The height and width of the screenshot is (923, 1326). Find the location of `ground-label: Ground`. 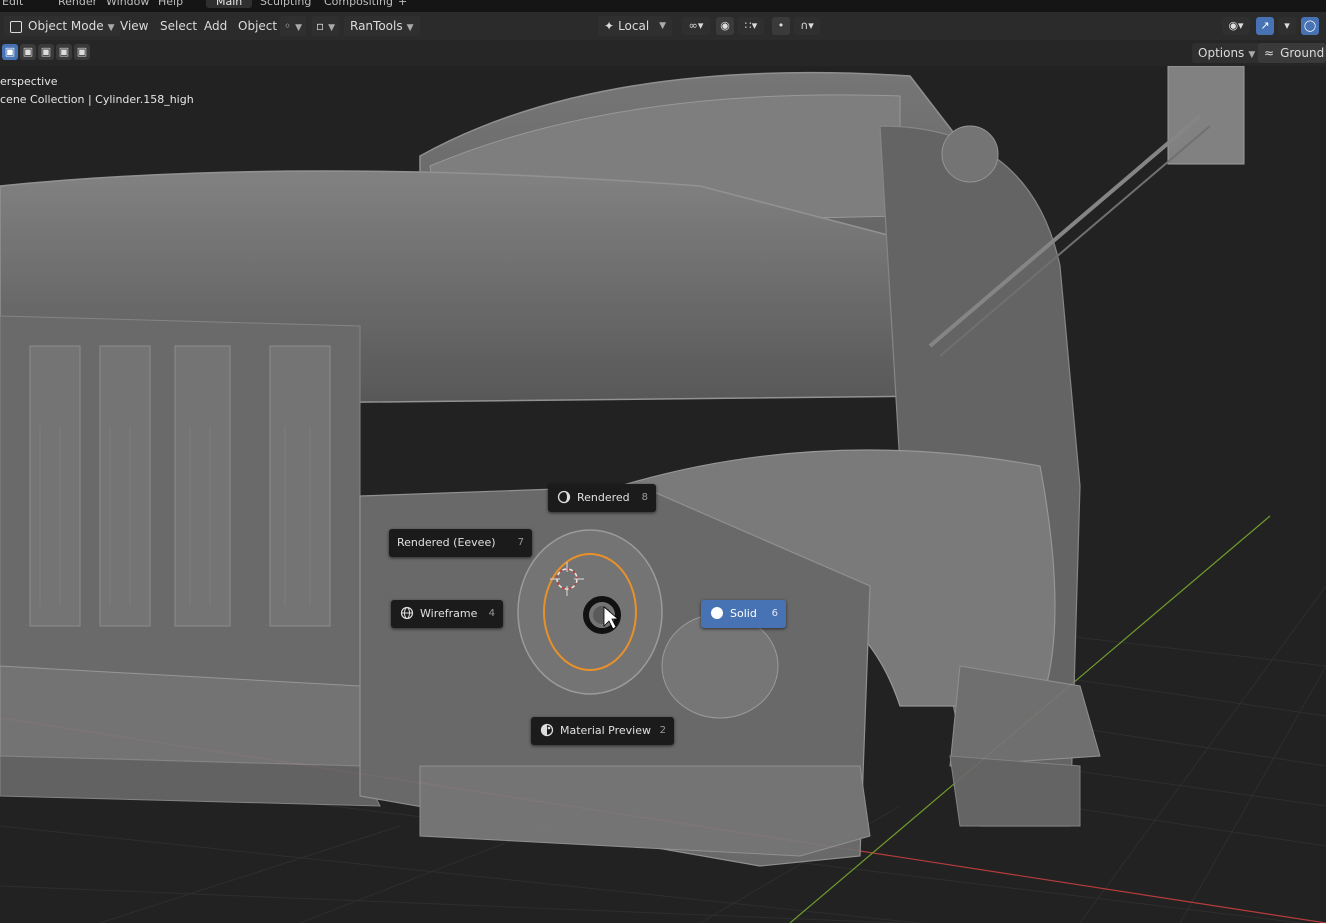

ground-label: Ground is located at coordinates (1302, 53).